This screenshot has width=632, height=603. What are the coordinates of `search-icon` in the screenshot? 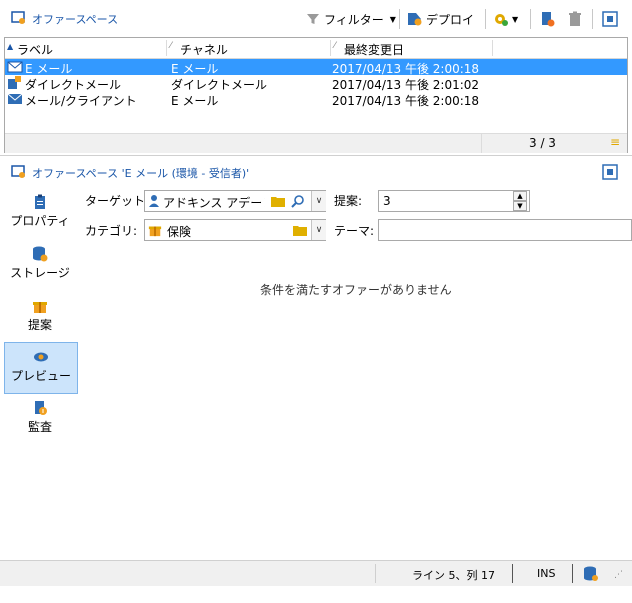 It's located at (298, 201).